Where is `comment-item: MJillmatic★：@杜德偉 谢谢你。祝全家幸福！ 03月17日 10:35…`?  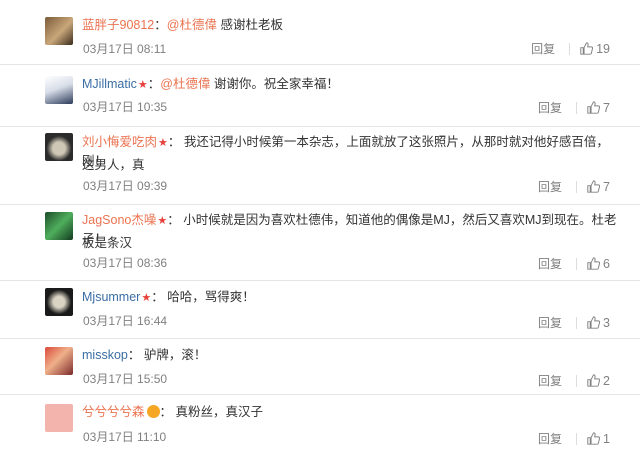
comment-item: MJillmatic★：@杜德偉 谢谢你。祝全家幸福！ 03月17日 10:35… is located at coordinates (320, 95).